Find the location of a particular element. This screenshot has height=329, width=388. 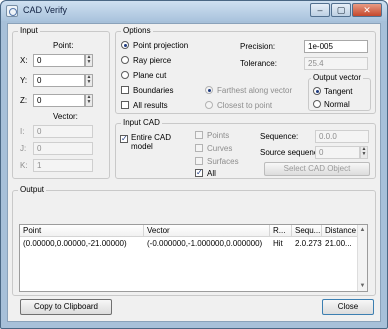

j-field: 0 is located at coordinates (63, 148).